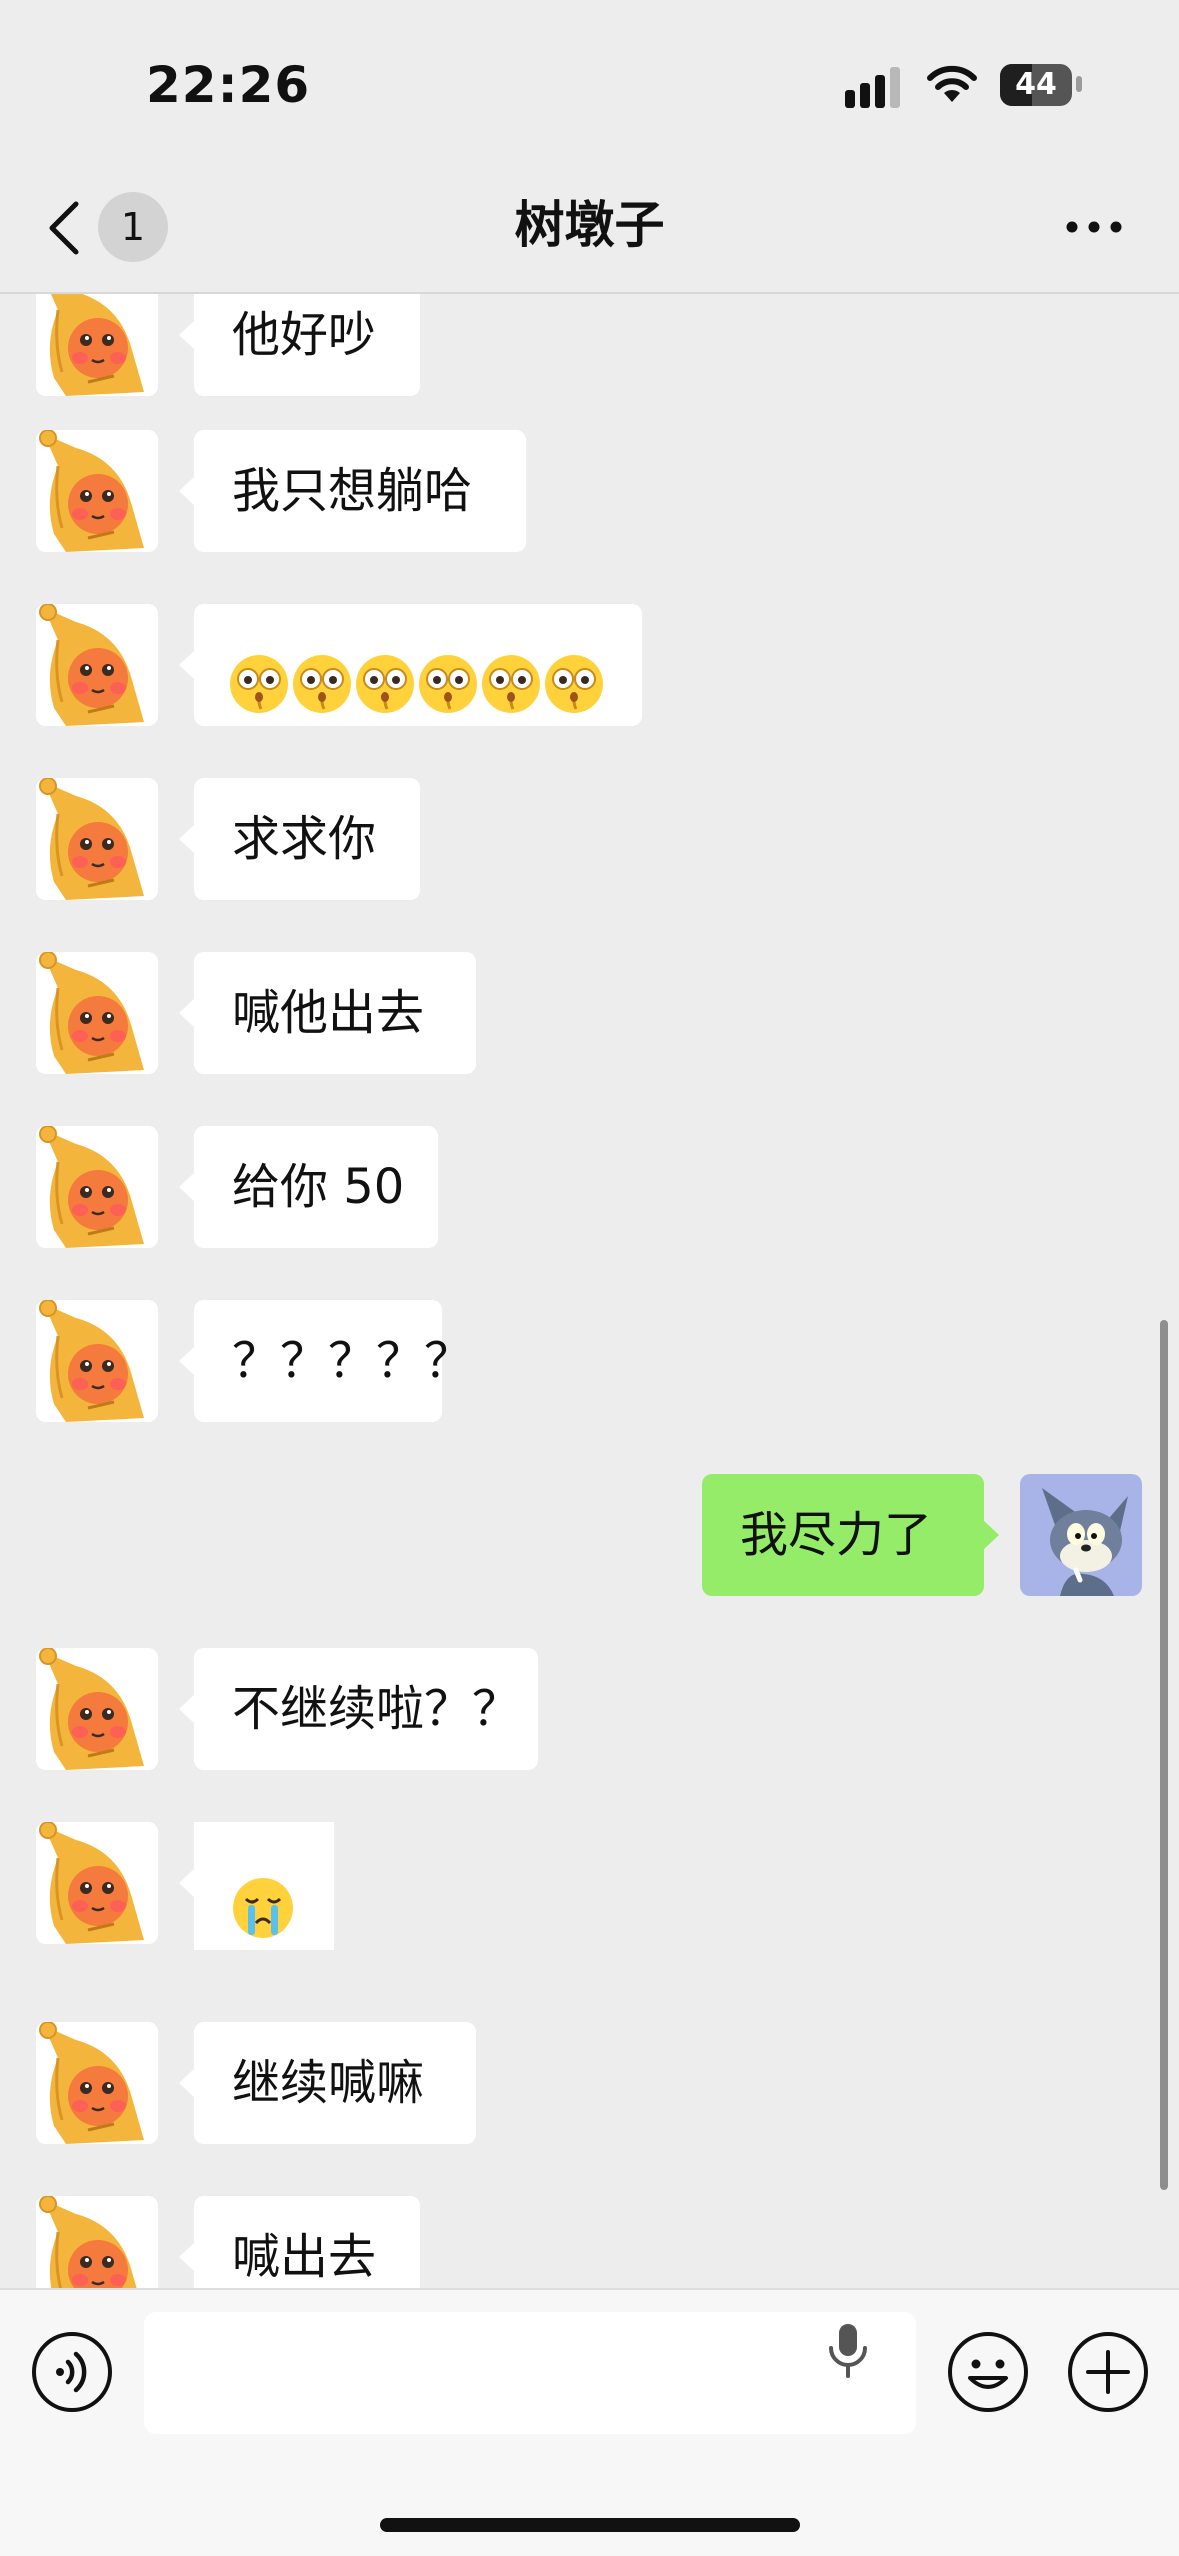 The width and height of the screenshot is (1179, 2556). What do you see at coordinates (589, 1535) in the screenshot?
I see `outgoing-message: 我尽力了` at bounding box center [589, 1535].